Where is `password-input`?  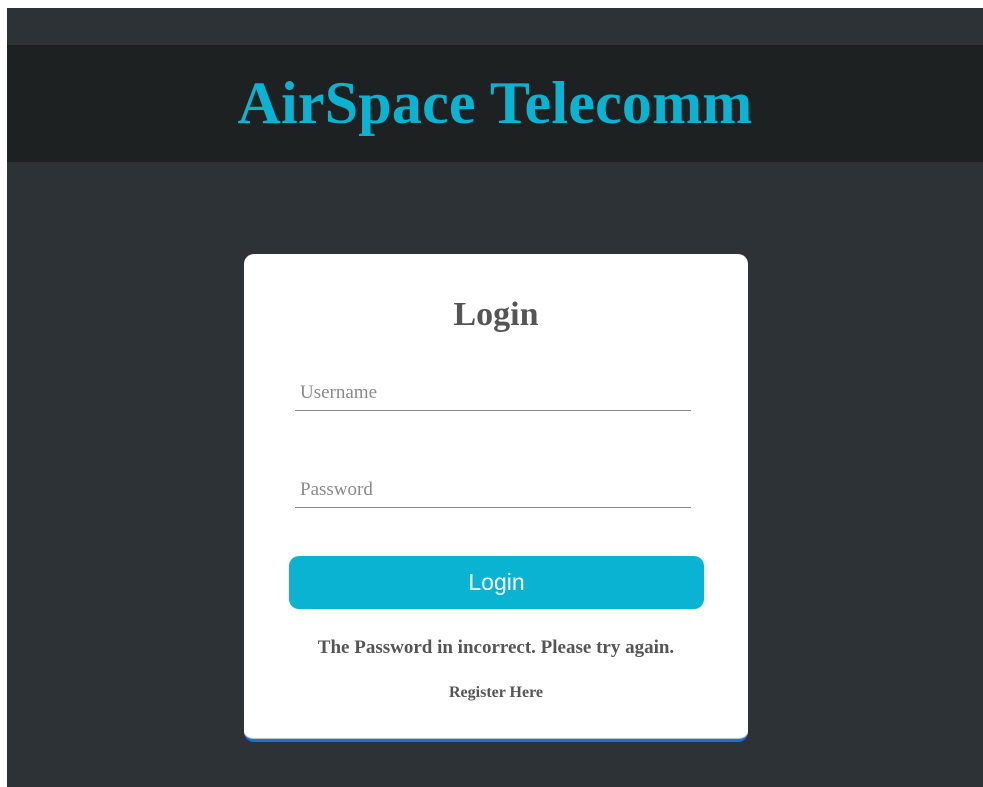 password-input is located at coordinates (493, 490).